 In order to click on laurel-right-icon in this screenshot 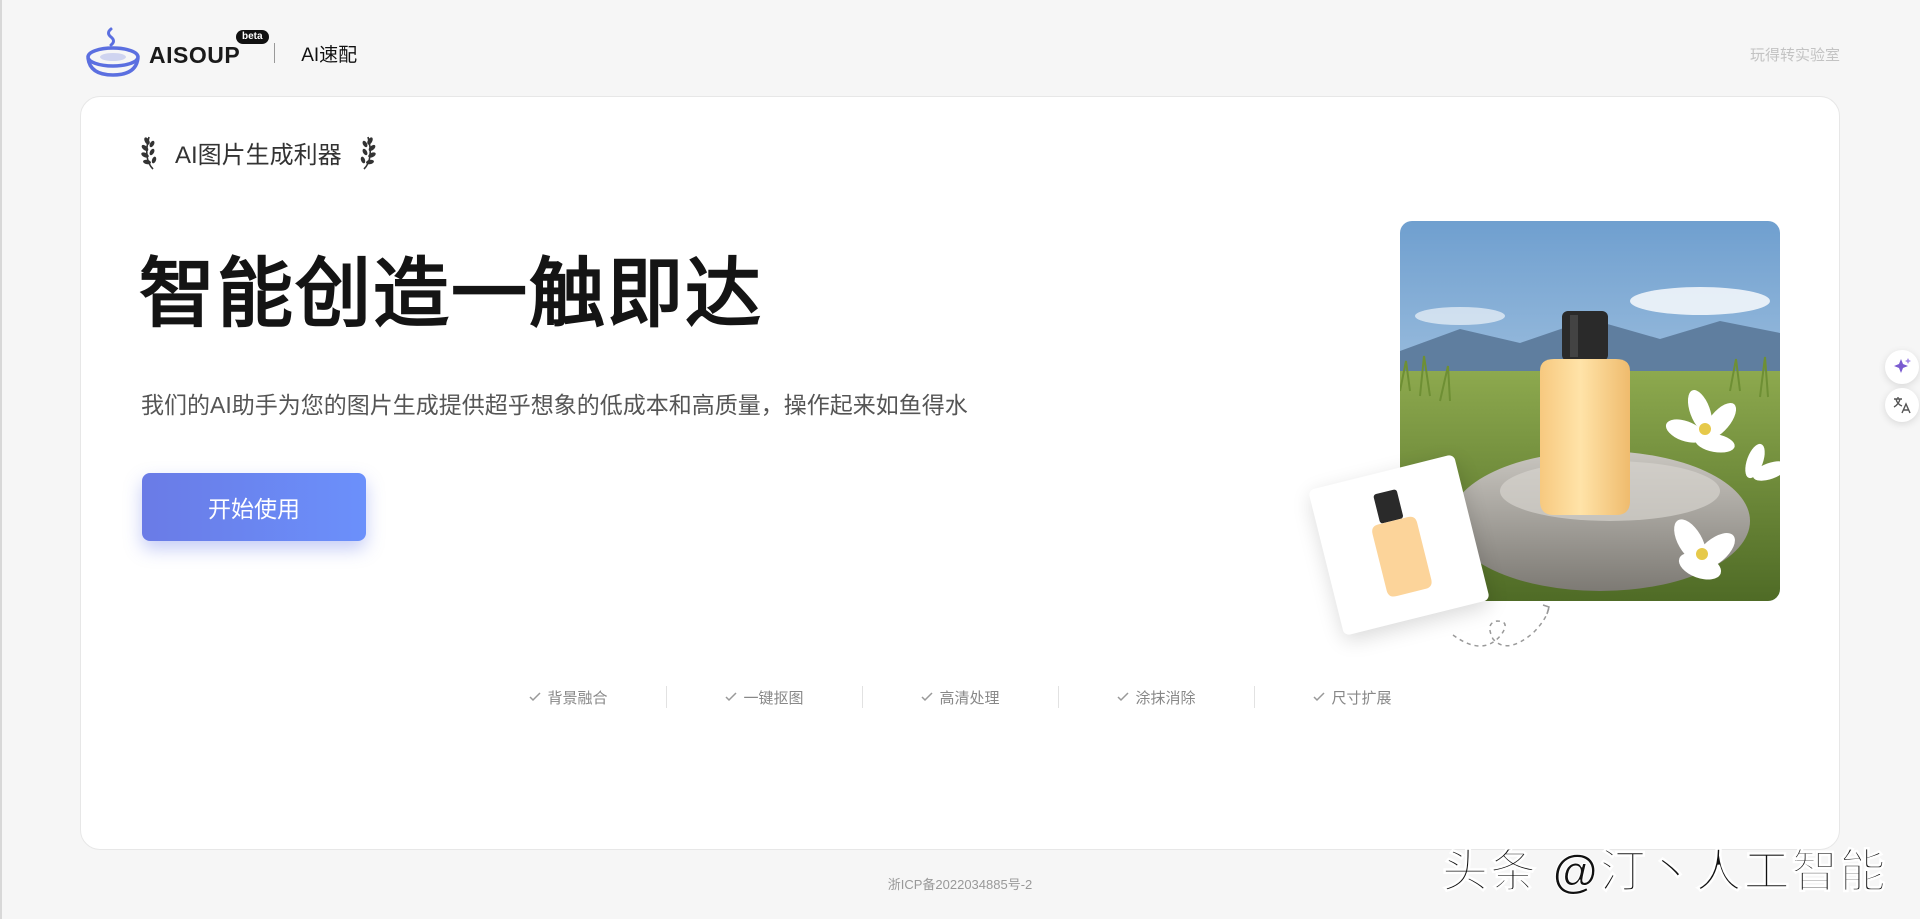, I will do `click(368, 153)`.